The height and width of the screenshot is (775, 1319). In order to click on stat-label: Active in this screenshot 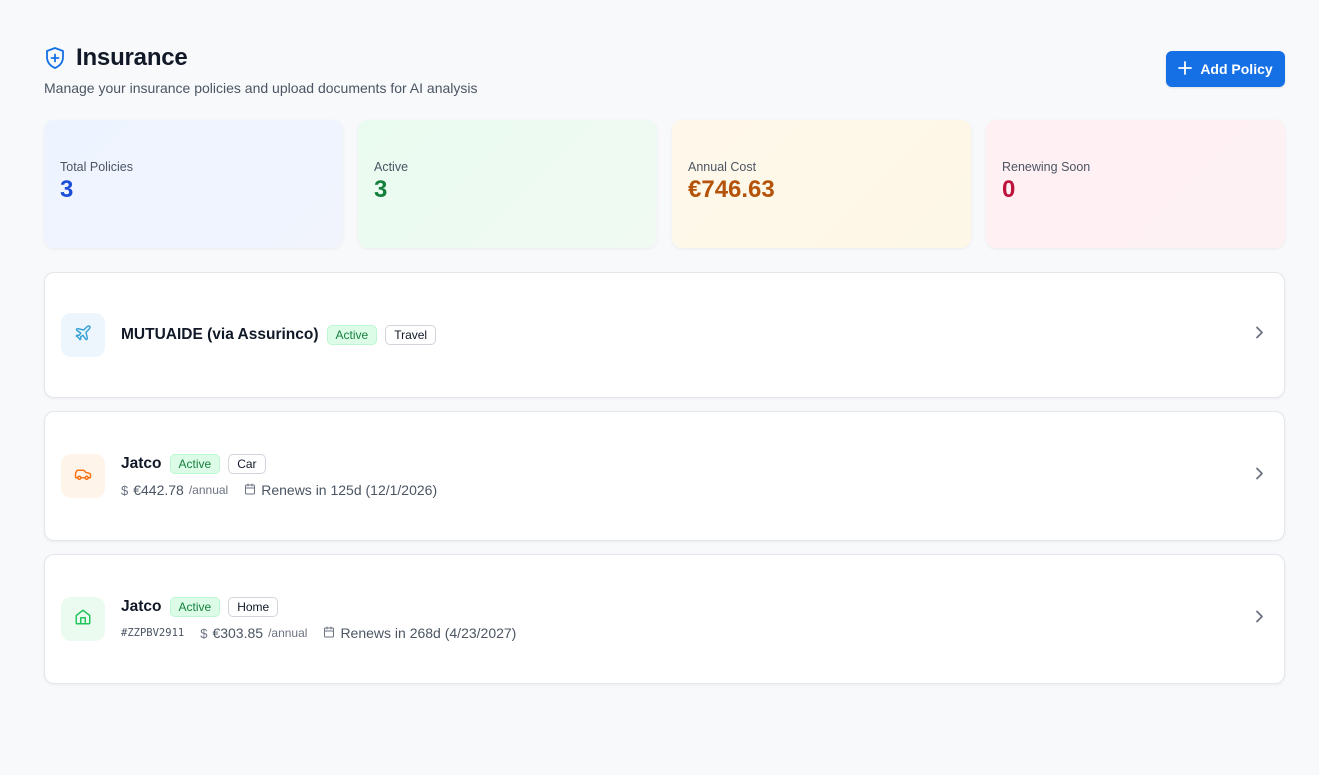, I will do `click(391, 167)`.